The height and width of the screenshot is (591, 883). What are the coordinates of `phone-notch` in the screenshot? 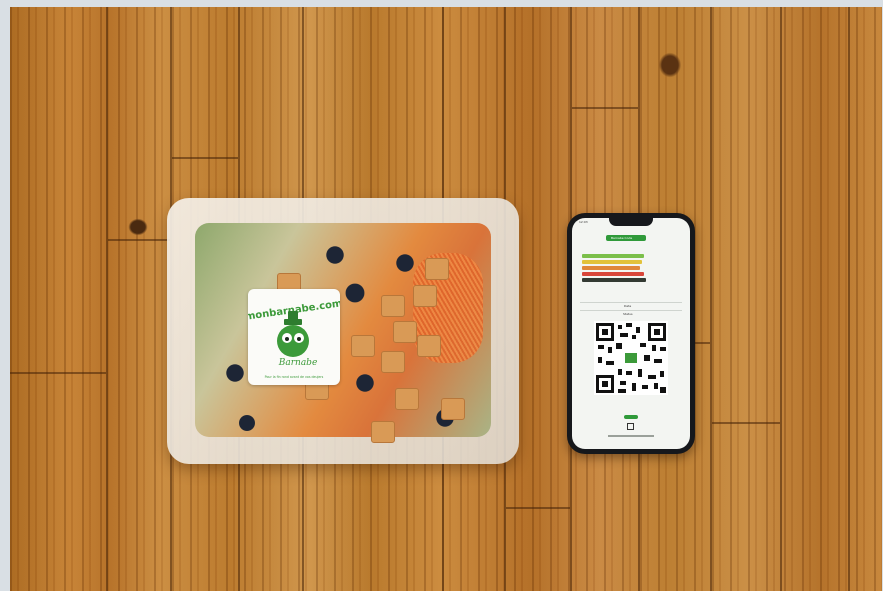 It's located at (631, 222).